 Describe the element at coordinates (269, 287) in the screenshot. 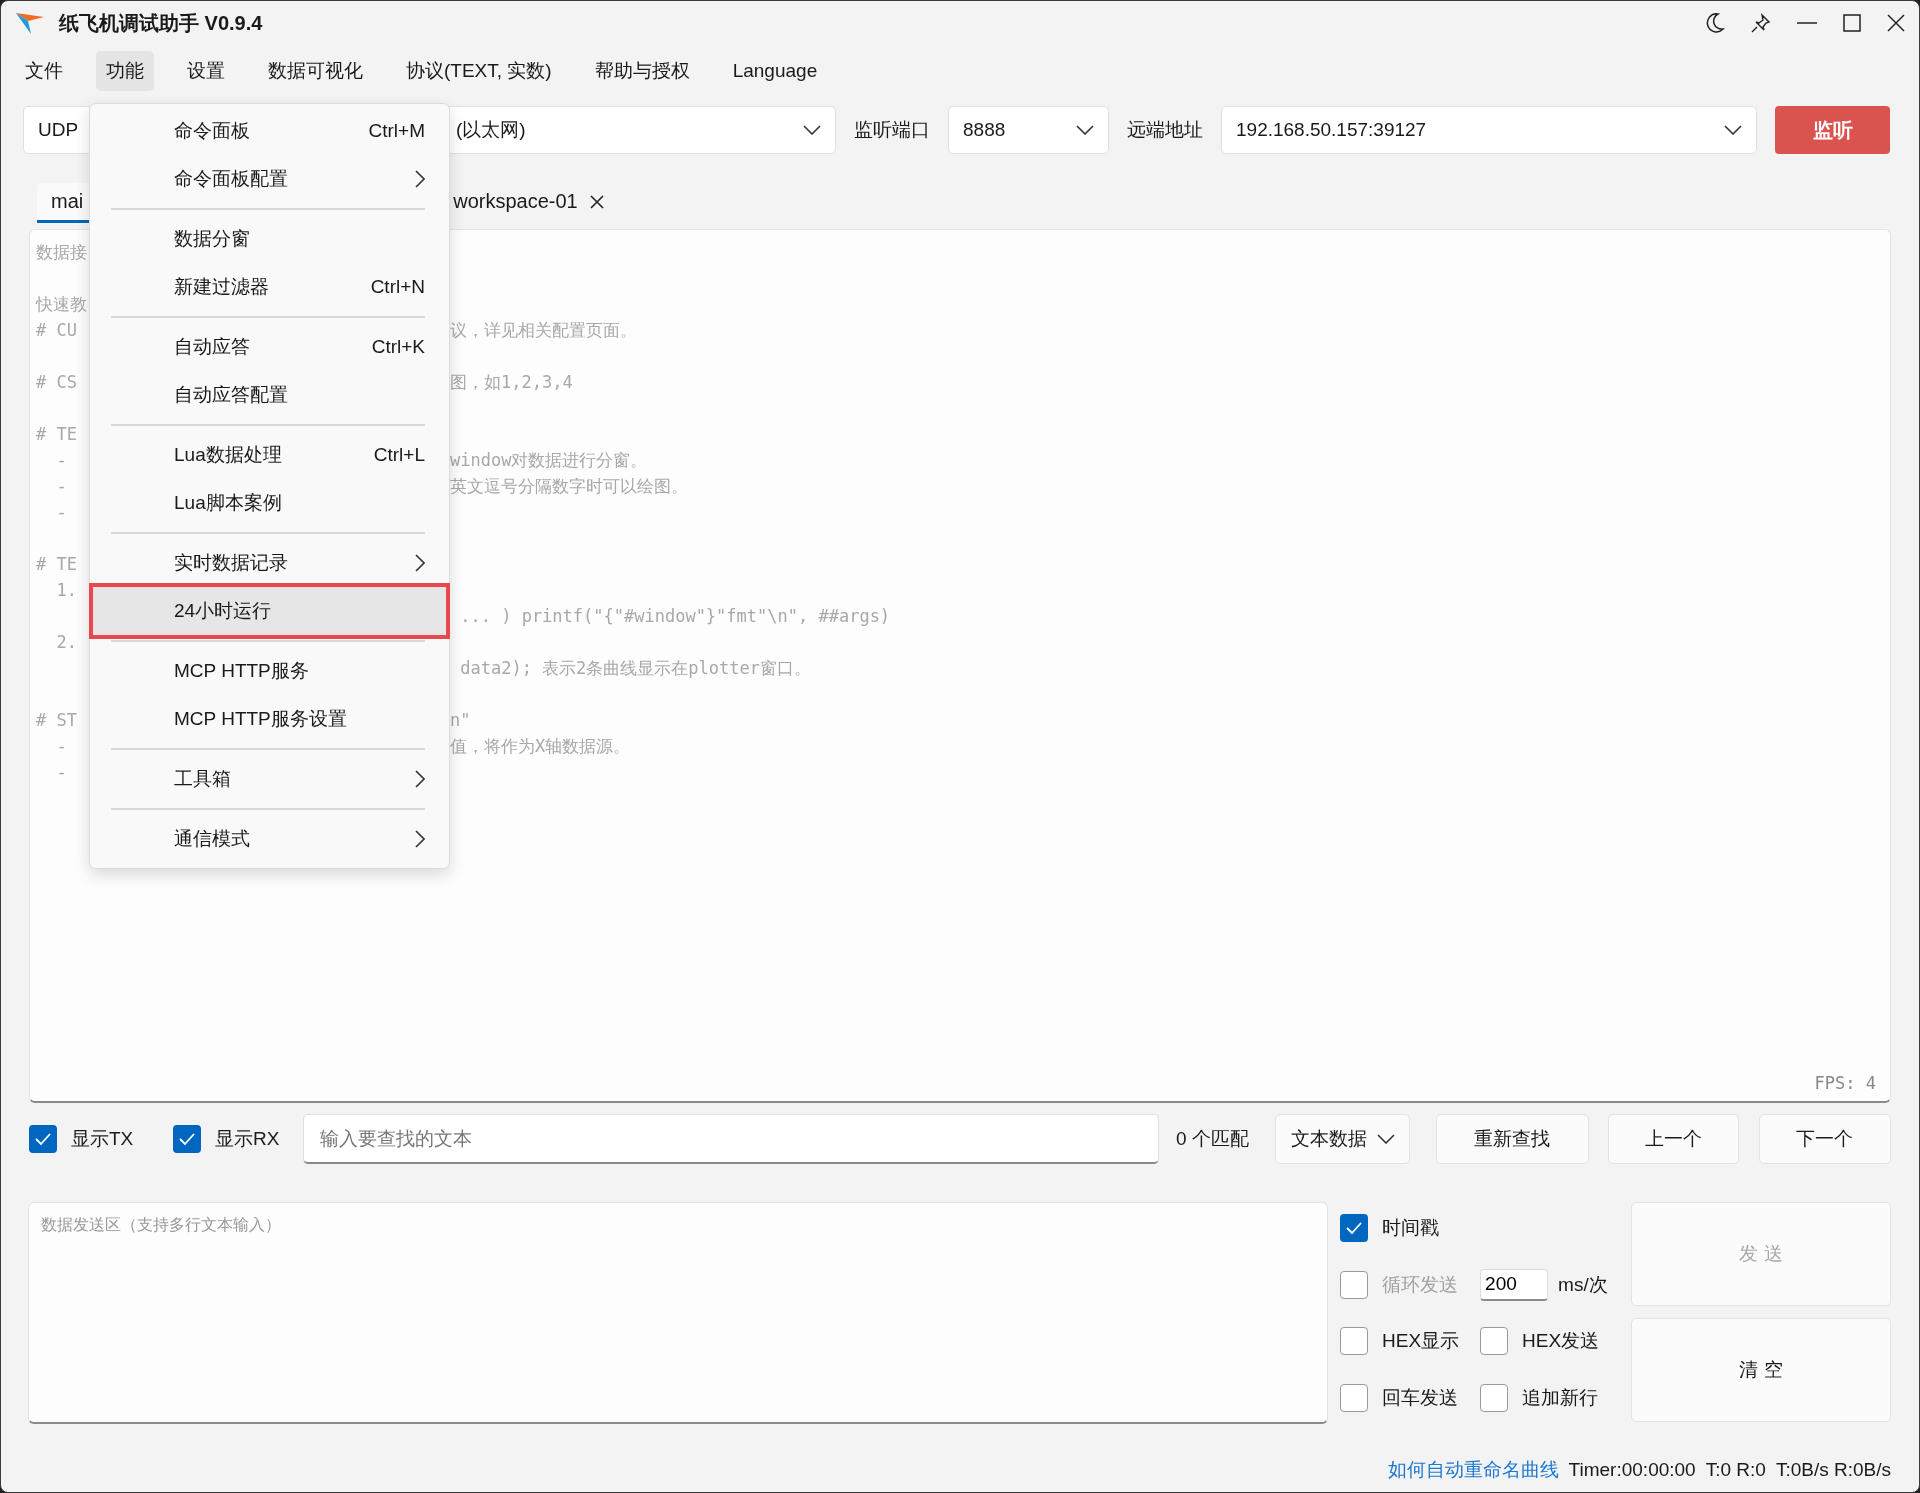

I see `menu-entry: 新建过滤器 Ctrl+N` at that location.